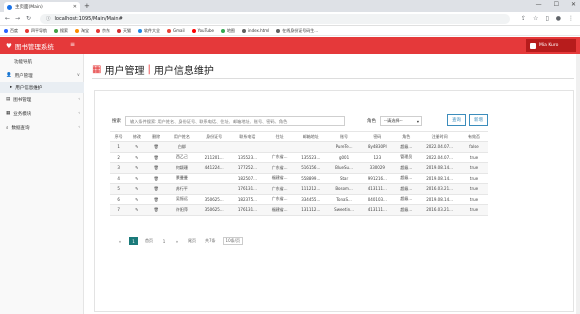  Describe the element at coordinates (156, 136) in the screenshot. I see `col-header: 删除` at that location.